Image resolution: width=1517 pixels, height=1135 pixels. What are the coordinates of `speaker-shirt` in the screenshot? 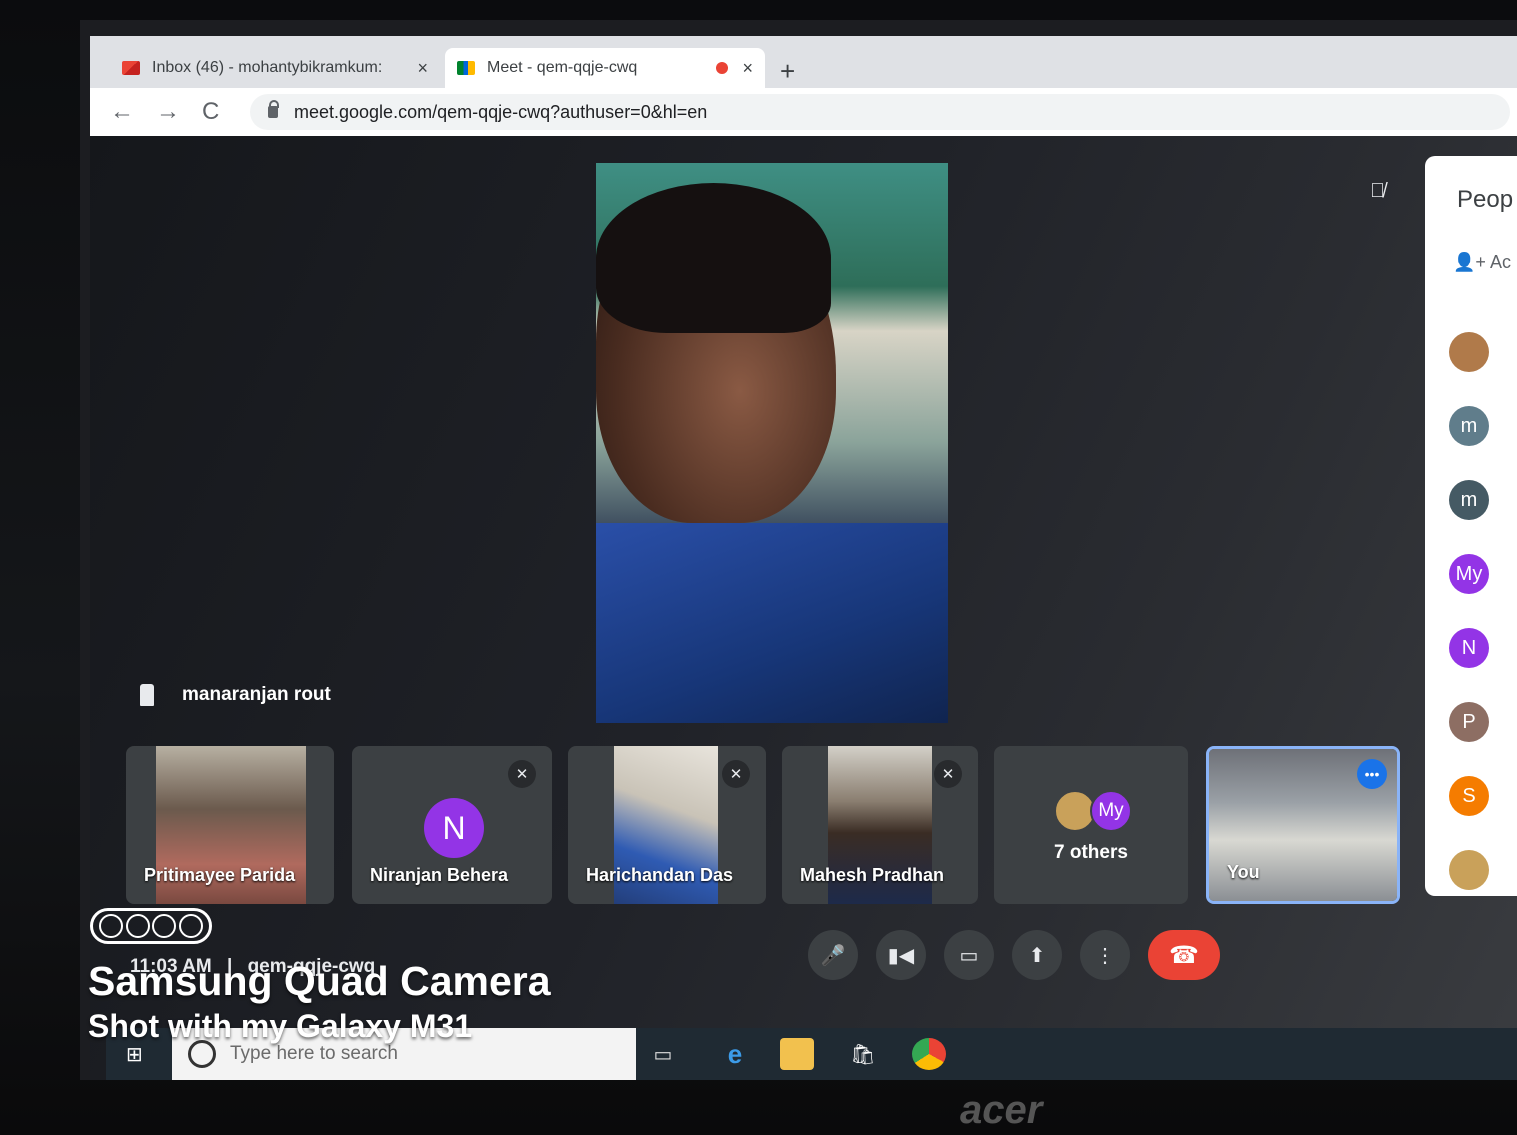 It's located at (772, 623).